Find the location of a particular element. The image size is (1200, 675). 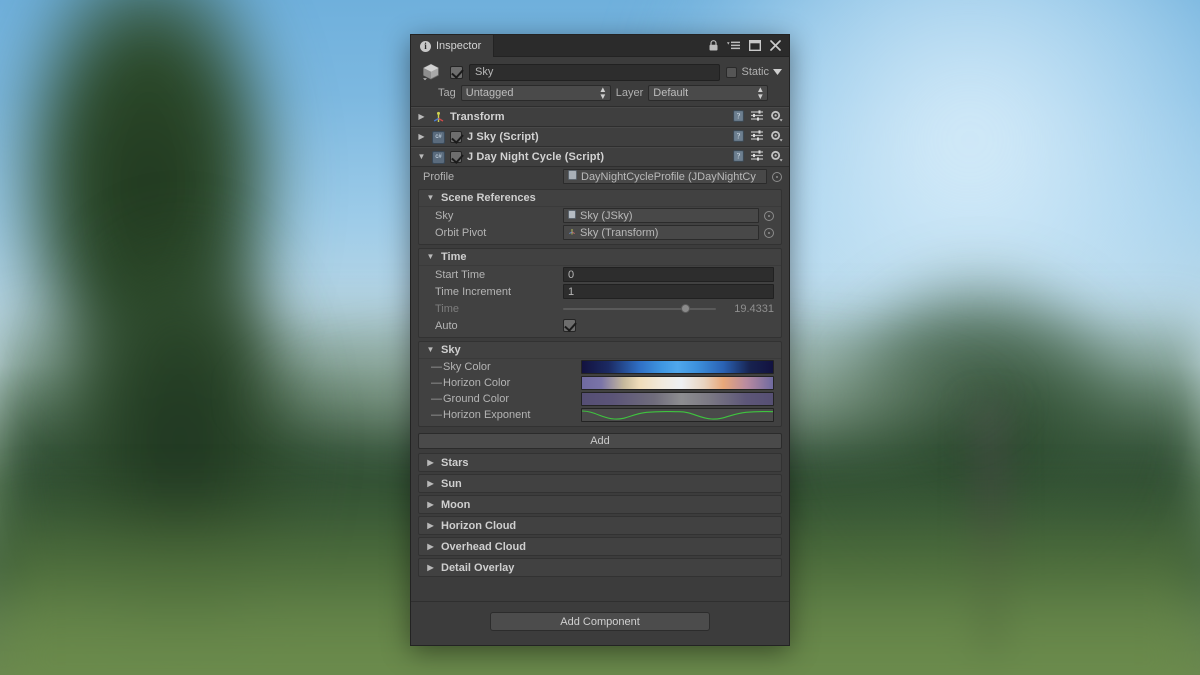

gameobject-name-value: Sky is located at coordinates (484, 72).